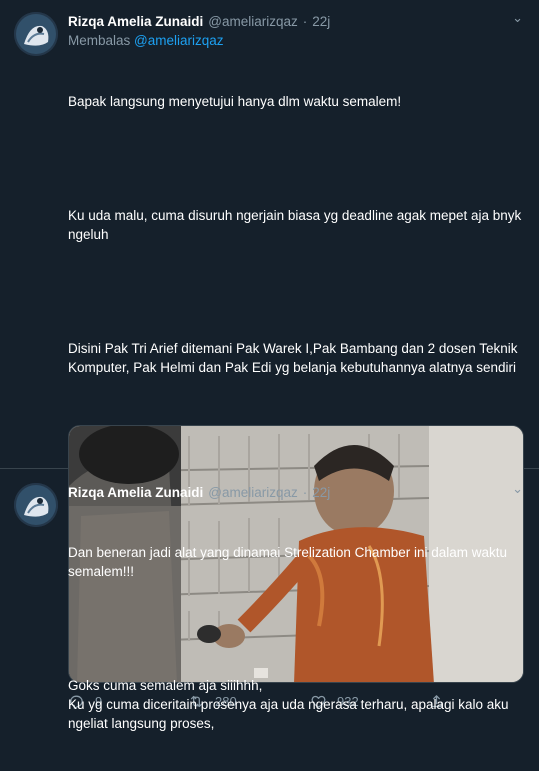  Describe the element at coordinates (296, 41) in the screenshot. I see `reply-context: Membalas @ameliarizqaz` at that location.